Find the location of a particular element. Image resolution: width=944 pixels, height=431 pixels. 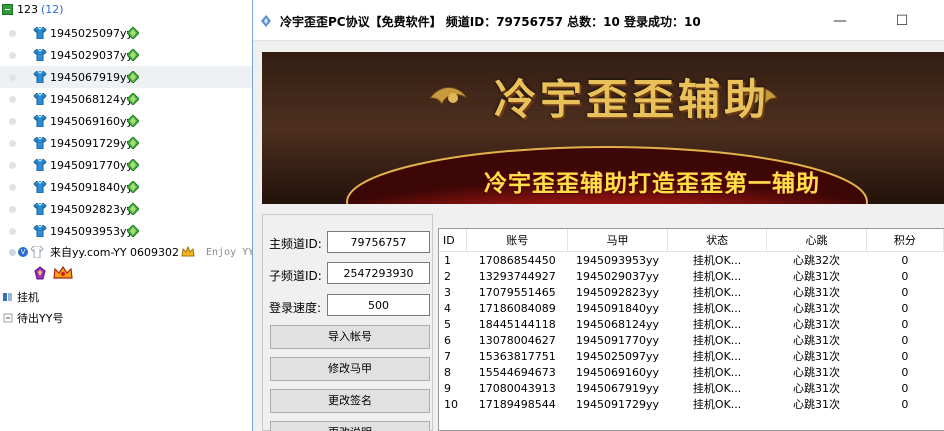

change-signature-button: 更改签名 is located at coordinates (350, 401).